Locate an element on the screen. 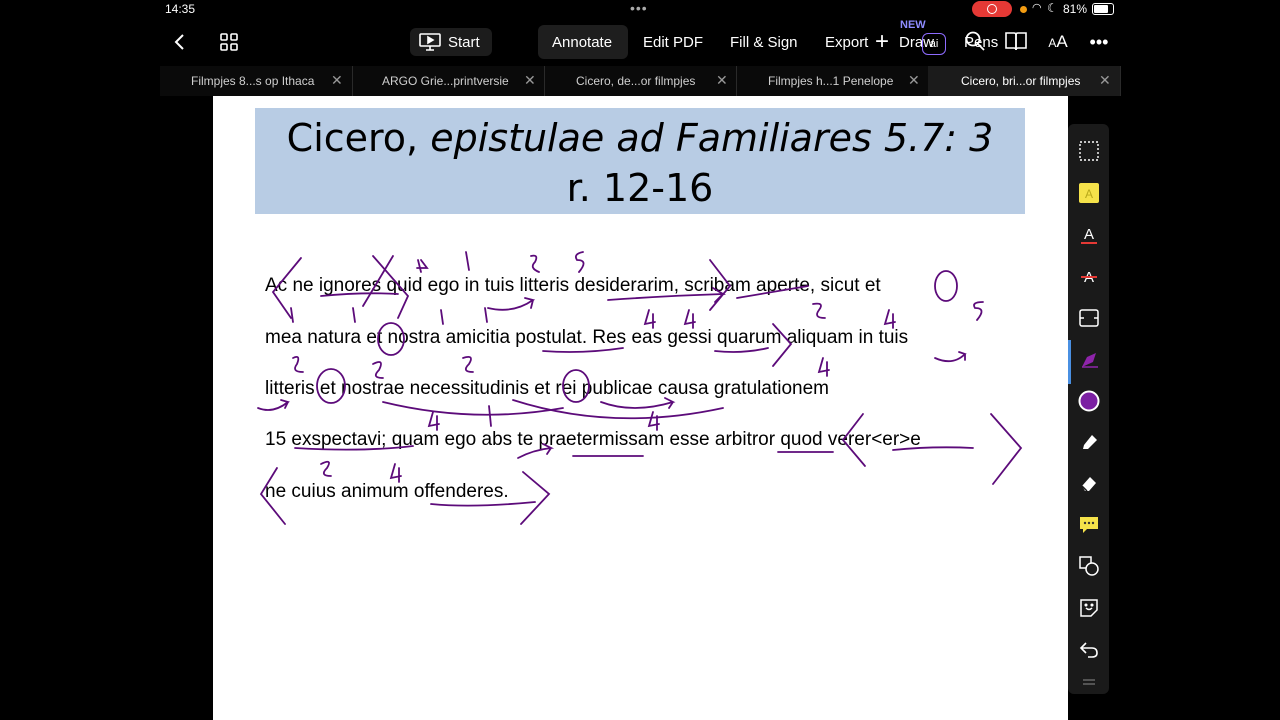 This screenshot has height=720, width=1280. active-tool-indicator is located at coordinates (1069, 362).